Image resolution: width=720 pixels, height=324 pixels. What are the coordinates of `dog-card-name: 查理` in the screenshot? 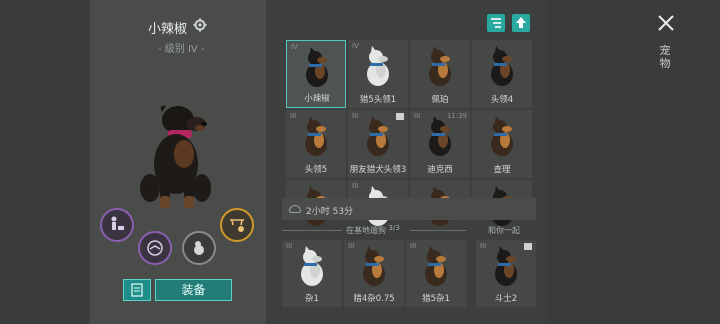 It's located at (502, 170).